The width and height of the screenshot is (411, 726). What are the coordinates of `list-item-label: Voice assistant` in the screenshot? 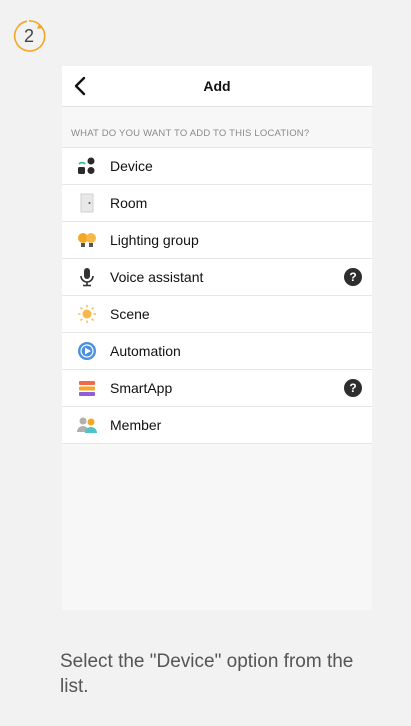 It's located at (157, 277).